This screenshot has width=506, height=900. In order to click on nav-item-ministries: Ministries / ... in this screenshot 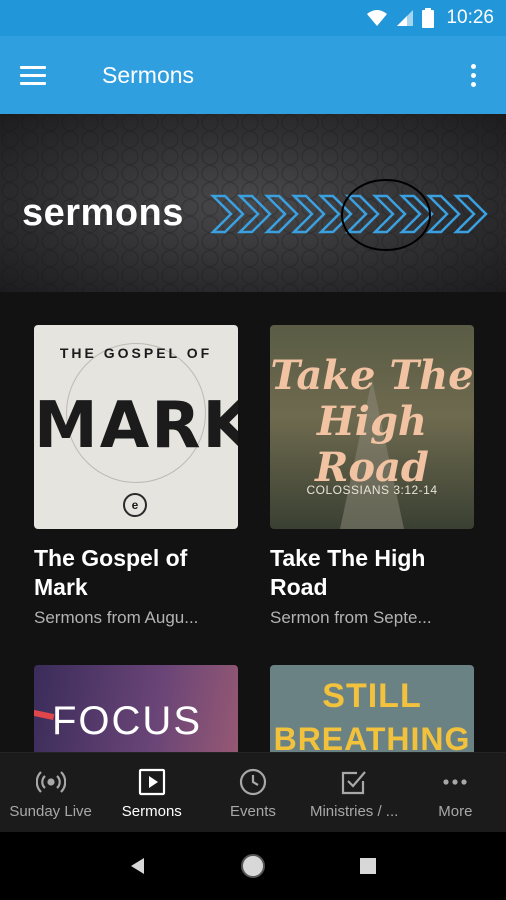, I will do `click(354, 793)`.